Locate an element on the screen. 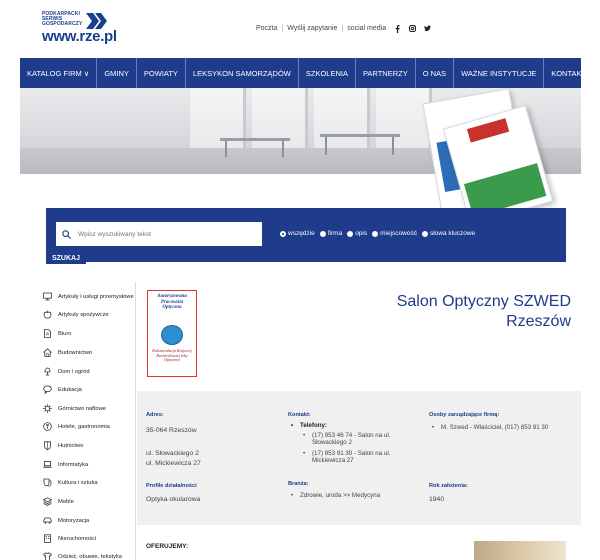  house-icon is located at coordinates (47, 352).